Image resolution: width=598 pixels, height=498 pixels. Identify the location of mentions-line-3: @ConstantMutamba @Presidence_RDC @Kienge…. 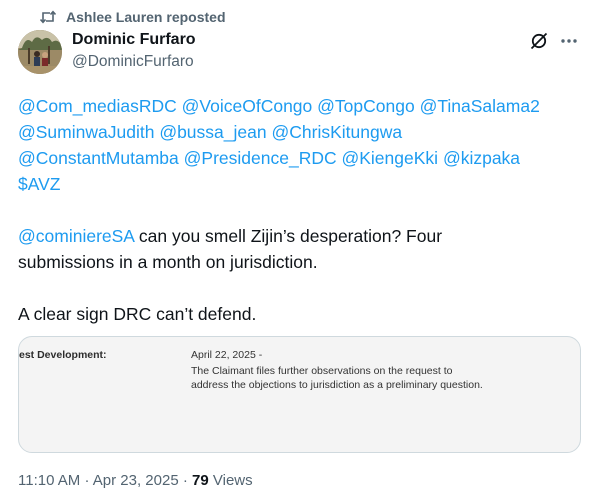
(303, 158).